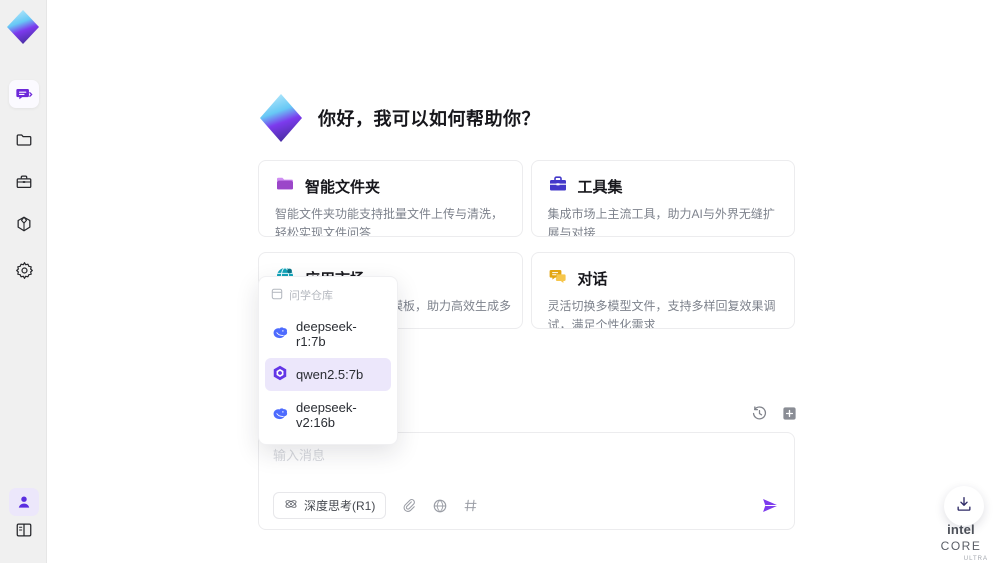 This screenshot has height=563, width=1000. I want to click on qwen-icon, so click(280, 374).